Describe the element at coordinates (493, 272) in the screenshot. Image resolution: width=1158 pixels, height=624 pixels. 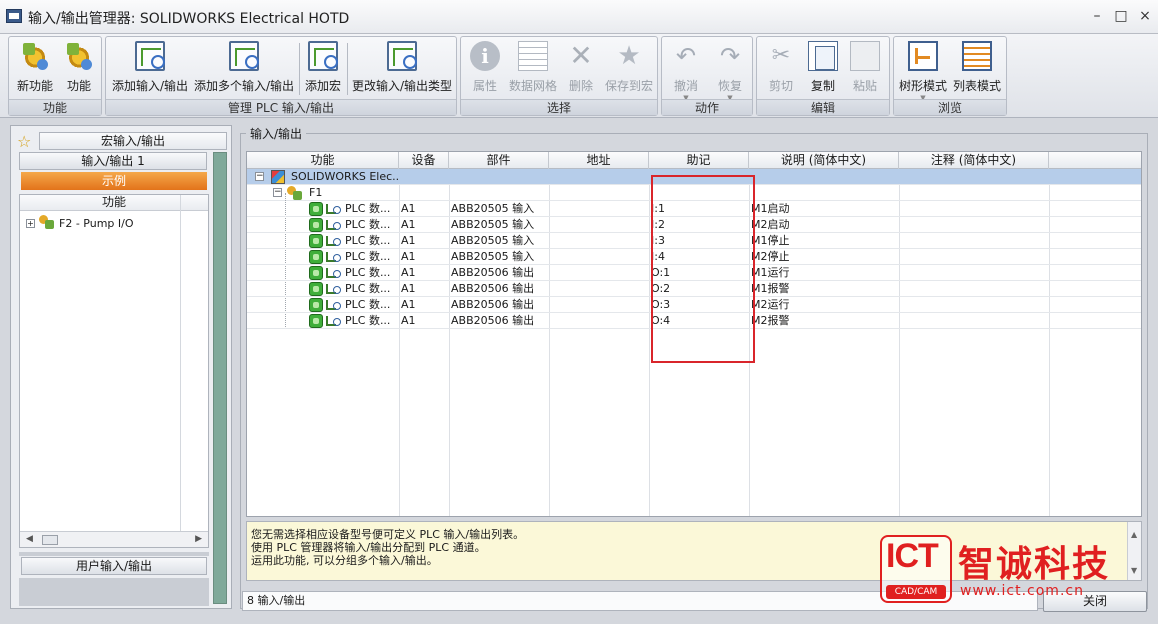
I see `cell-part: ABB20506 输出` at that location.